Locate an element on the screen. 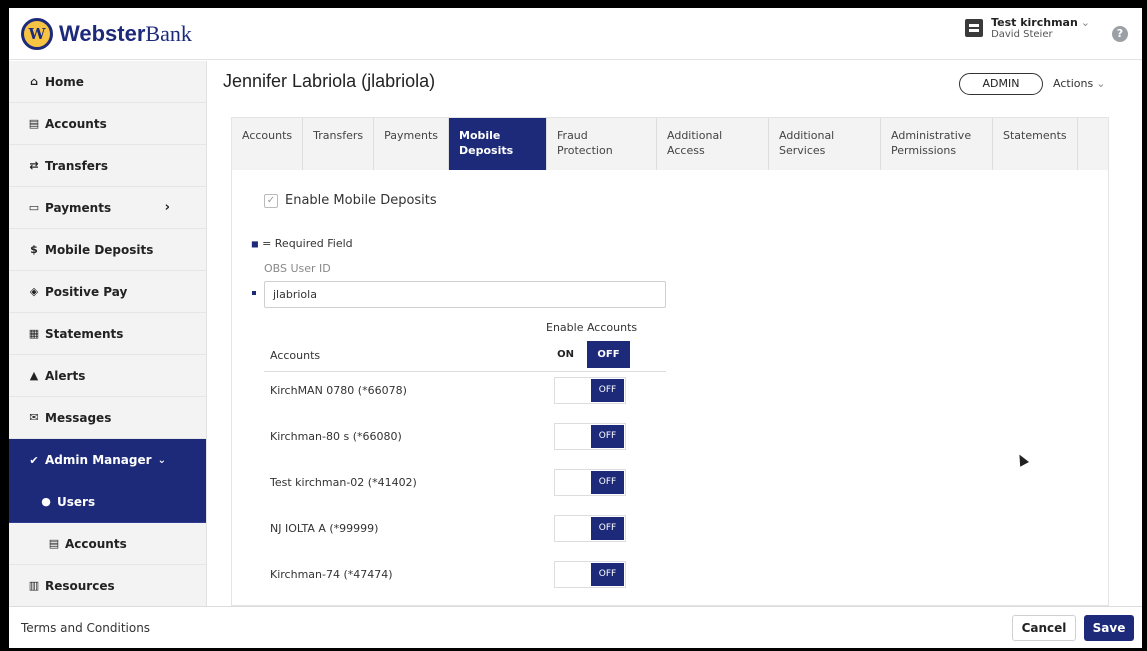 The width and height of the screenshot is (1147, 651). sidebar-item-admin-accounts: ▤ Accounts is located at coordinates (107, 544).